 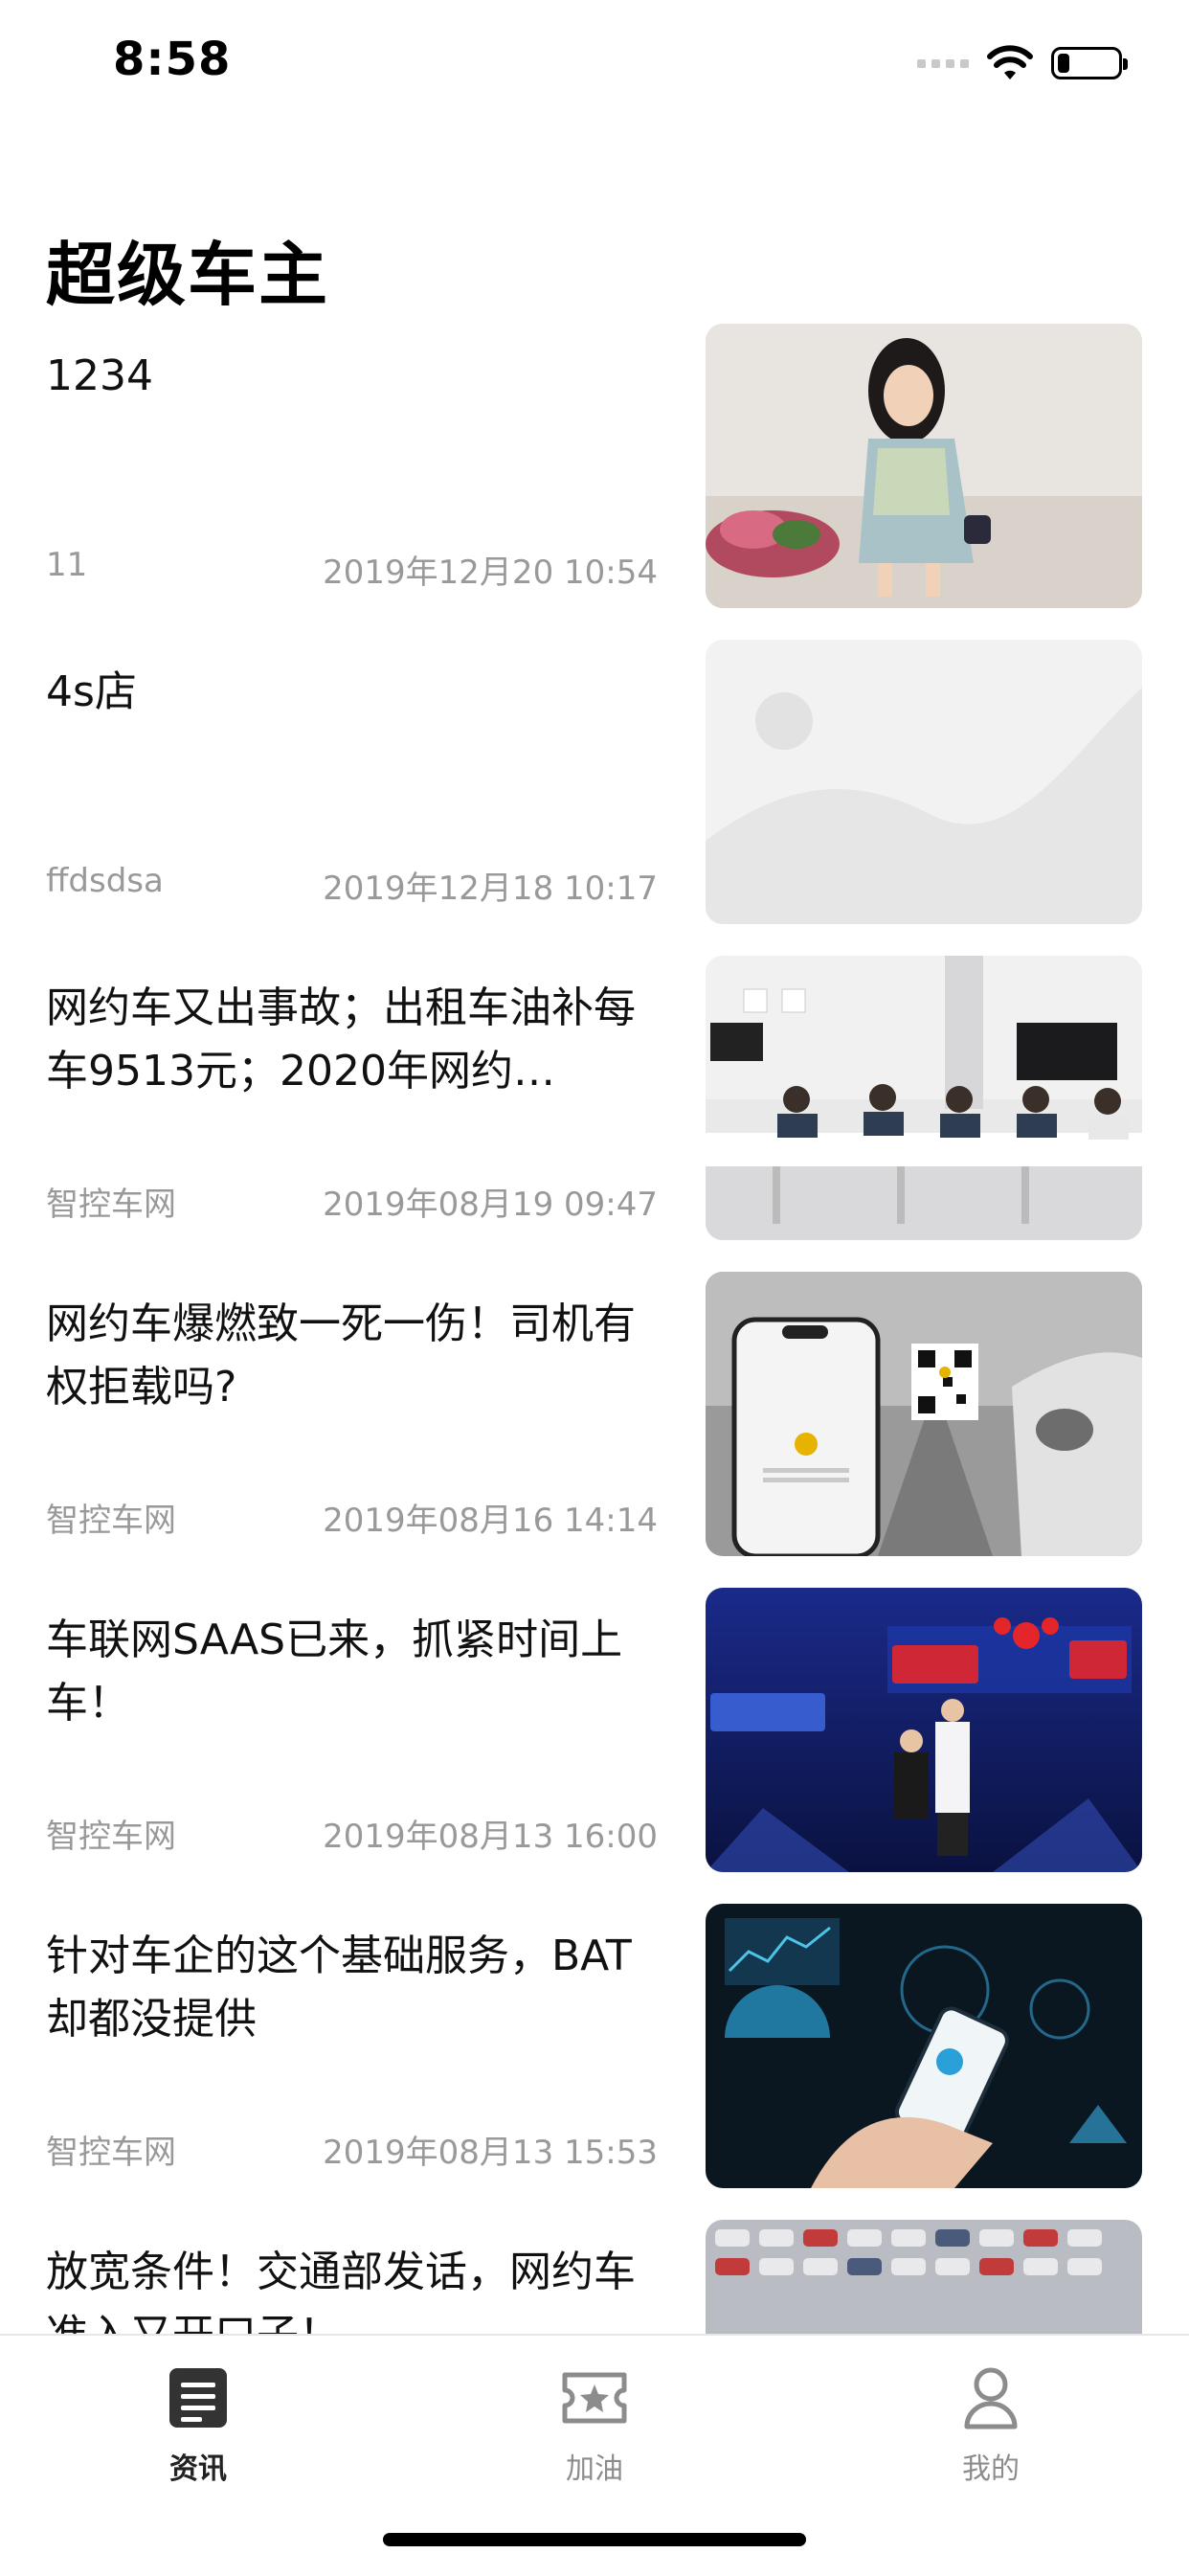 I want to click on wifi-icon, so click(x=1010, y=62).